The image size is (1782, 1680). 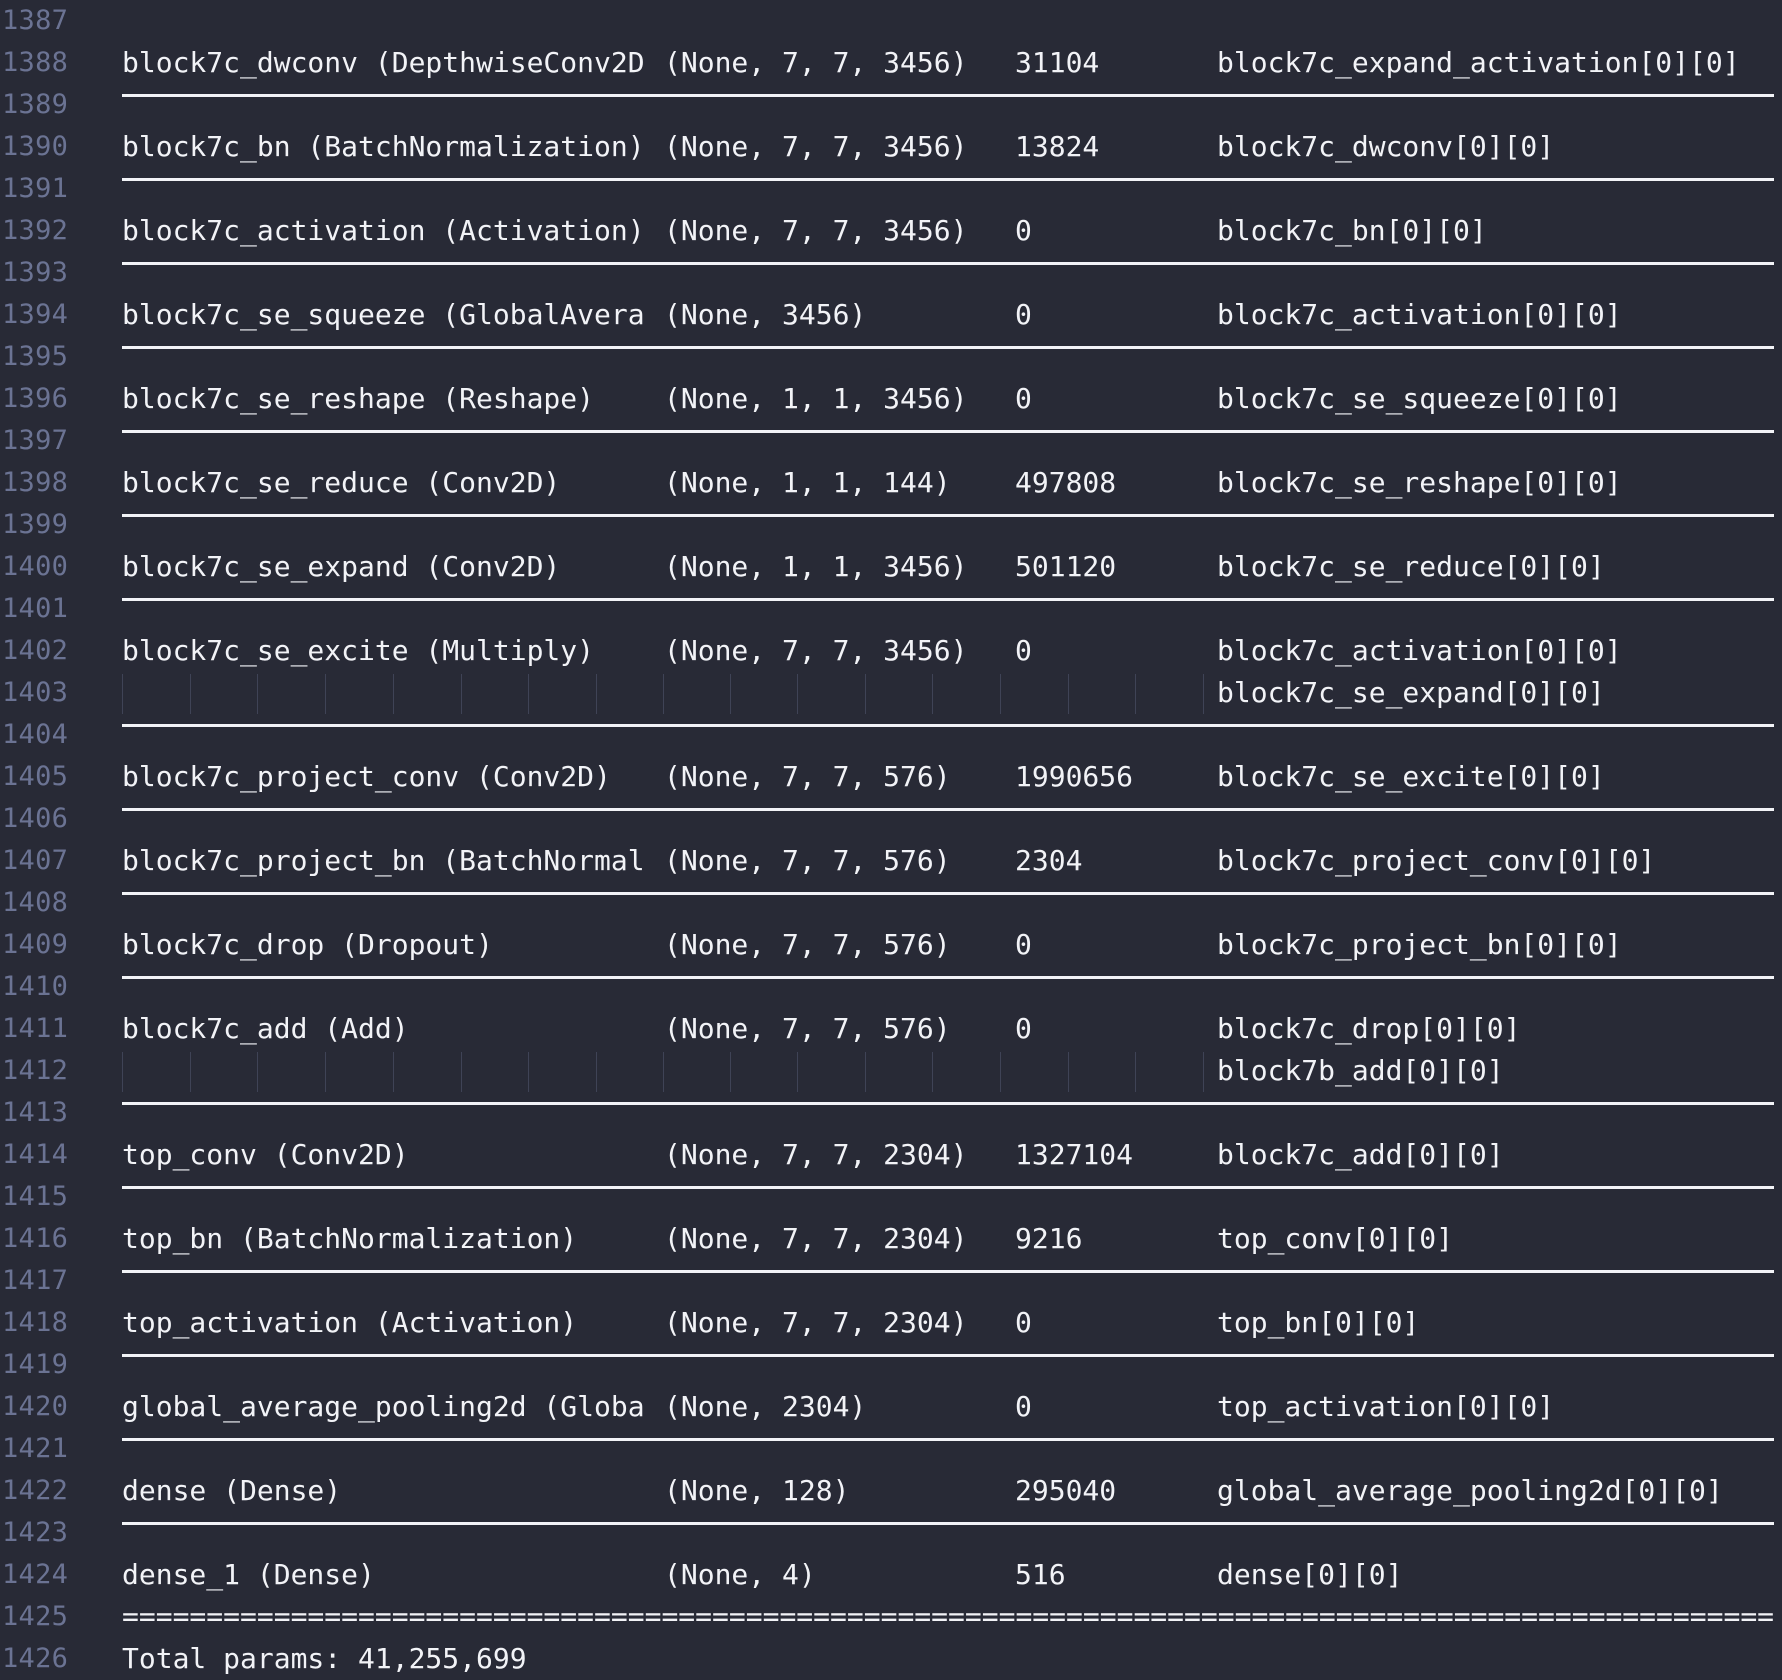 What do you see at coordinates (383, 62) in the screenshot?
I see `layer-name-cell: block7c_dwconv (DepthwiseConv2D` at bounding box center [383, 62].